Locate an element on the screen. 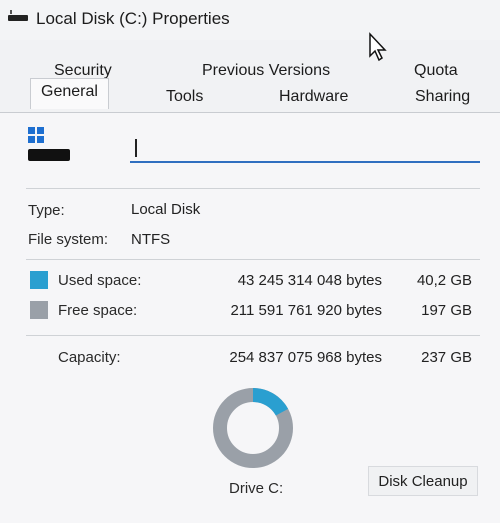 This screenshot has height=523, width=500. capacity-bytes: 254 837 075 968 bytes is located at coordinates (305, 357).